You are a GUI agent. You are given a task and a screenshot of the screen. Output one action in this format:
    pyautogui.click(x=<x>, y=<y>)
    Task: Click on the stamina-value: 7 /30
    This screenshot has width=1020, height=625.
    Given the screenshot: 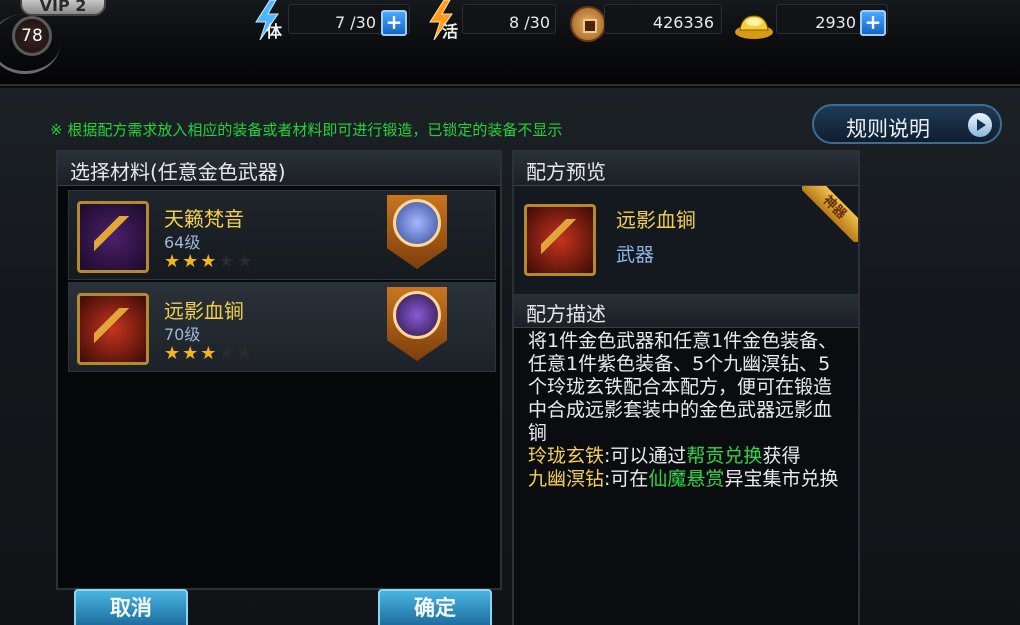 What is the action you would take?
    pyautogui.click(x=355, y=22)
    